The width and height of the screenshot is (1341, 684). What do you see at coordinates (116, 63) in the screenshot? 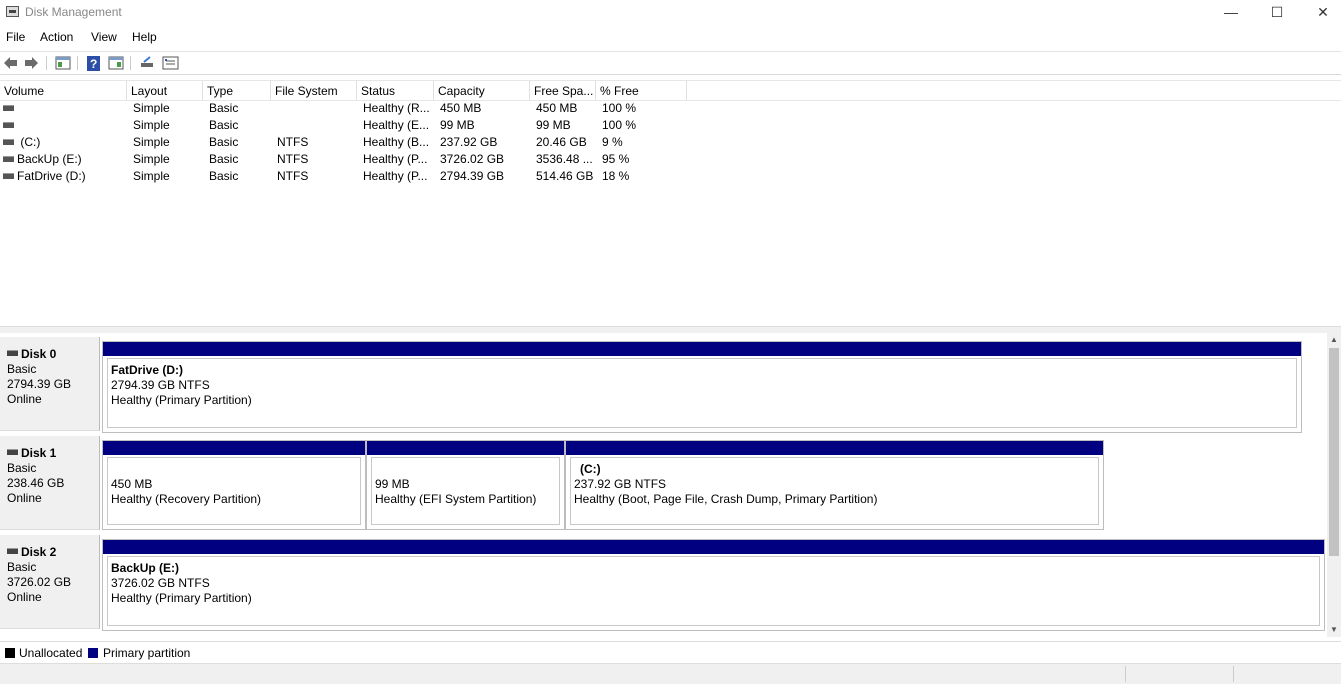
I see `show-hide-action-pane-icon` at bounding box center [116, 63].